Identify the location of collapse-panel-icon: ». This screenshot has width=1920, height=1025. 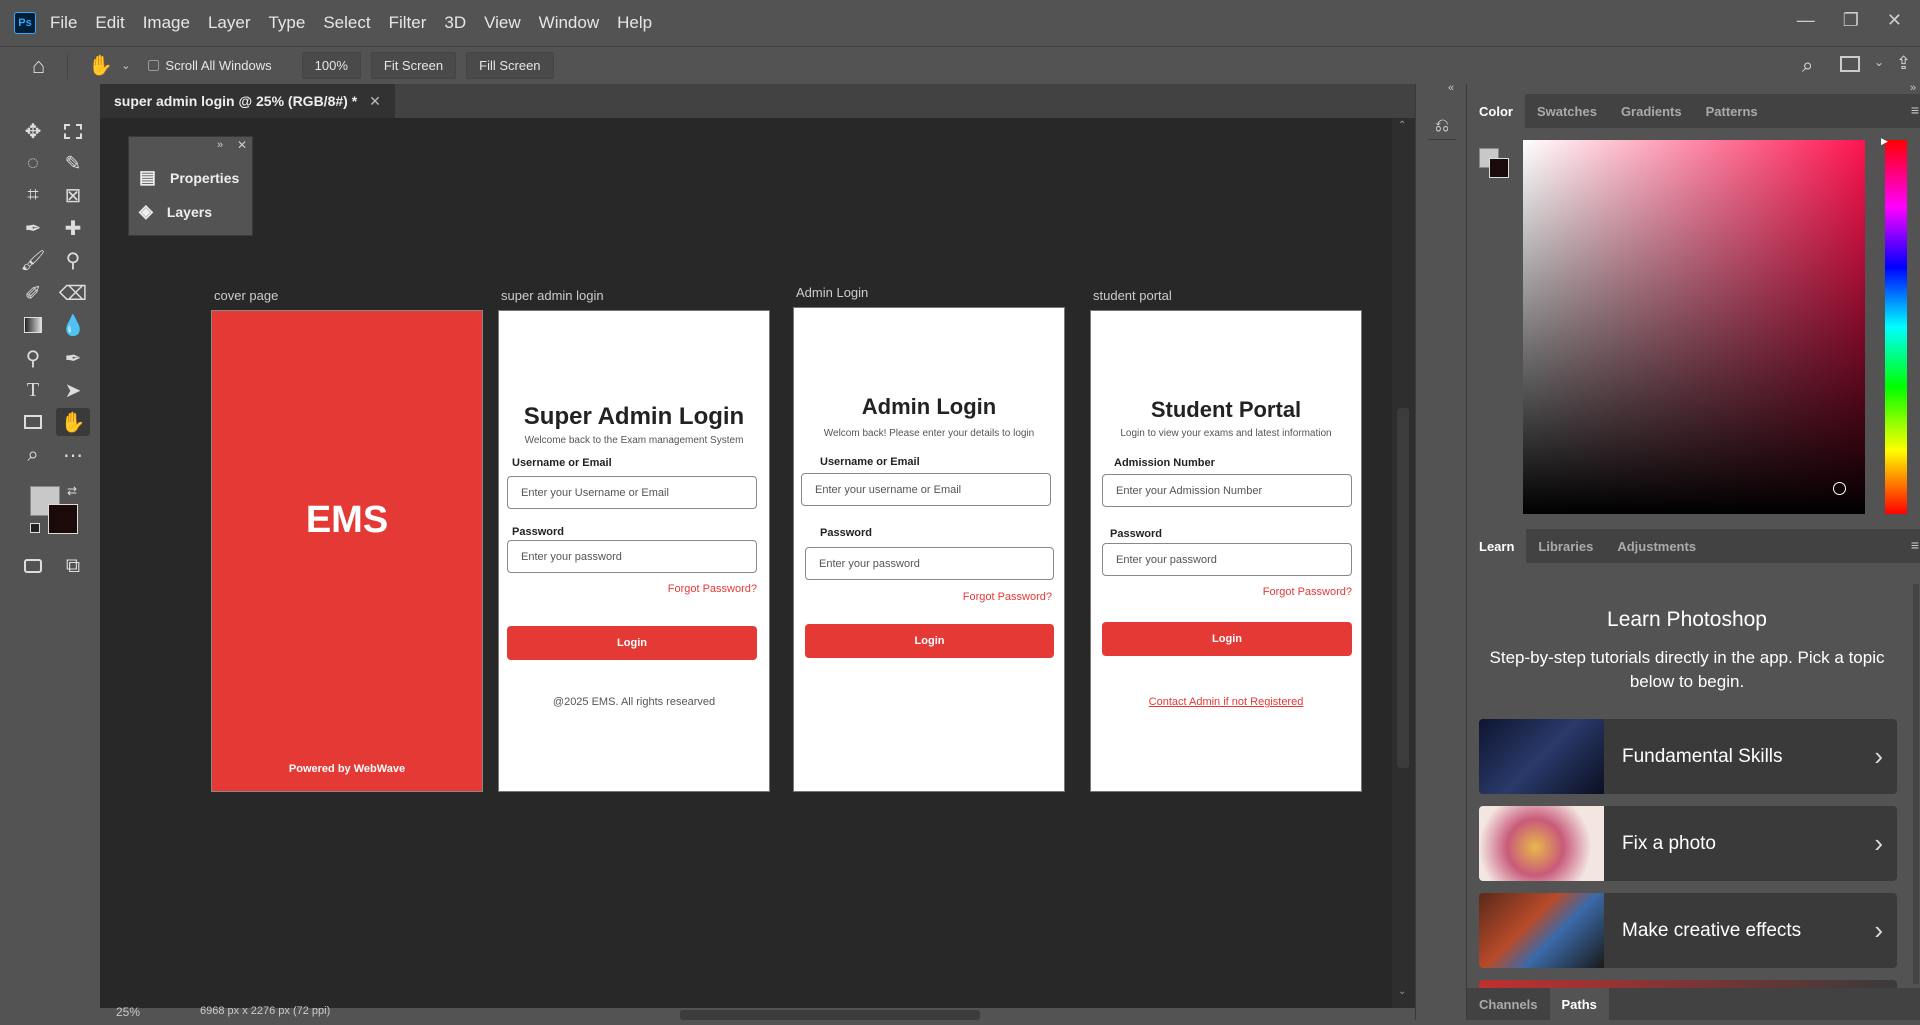
(220, 145).